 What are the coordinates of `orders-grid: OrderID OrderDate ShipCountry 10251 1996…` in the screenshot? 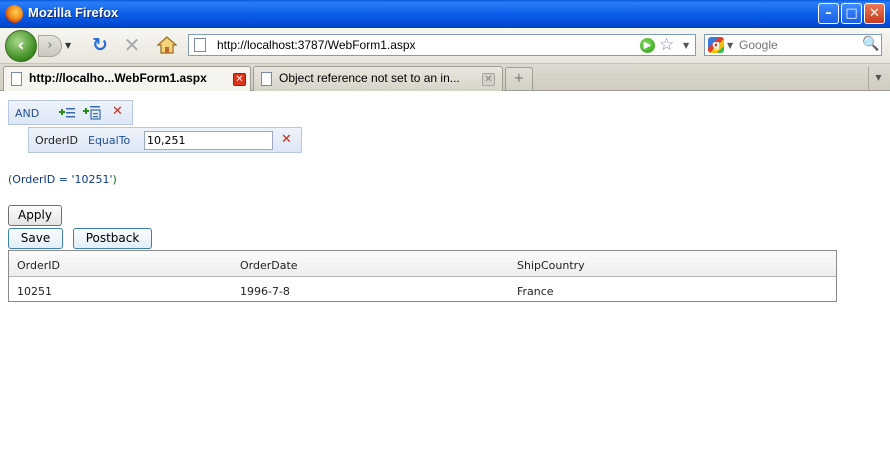 It's located at (422, 276).